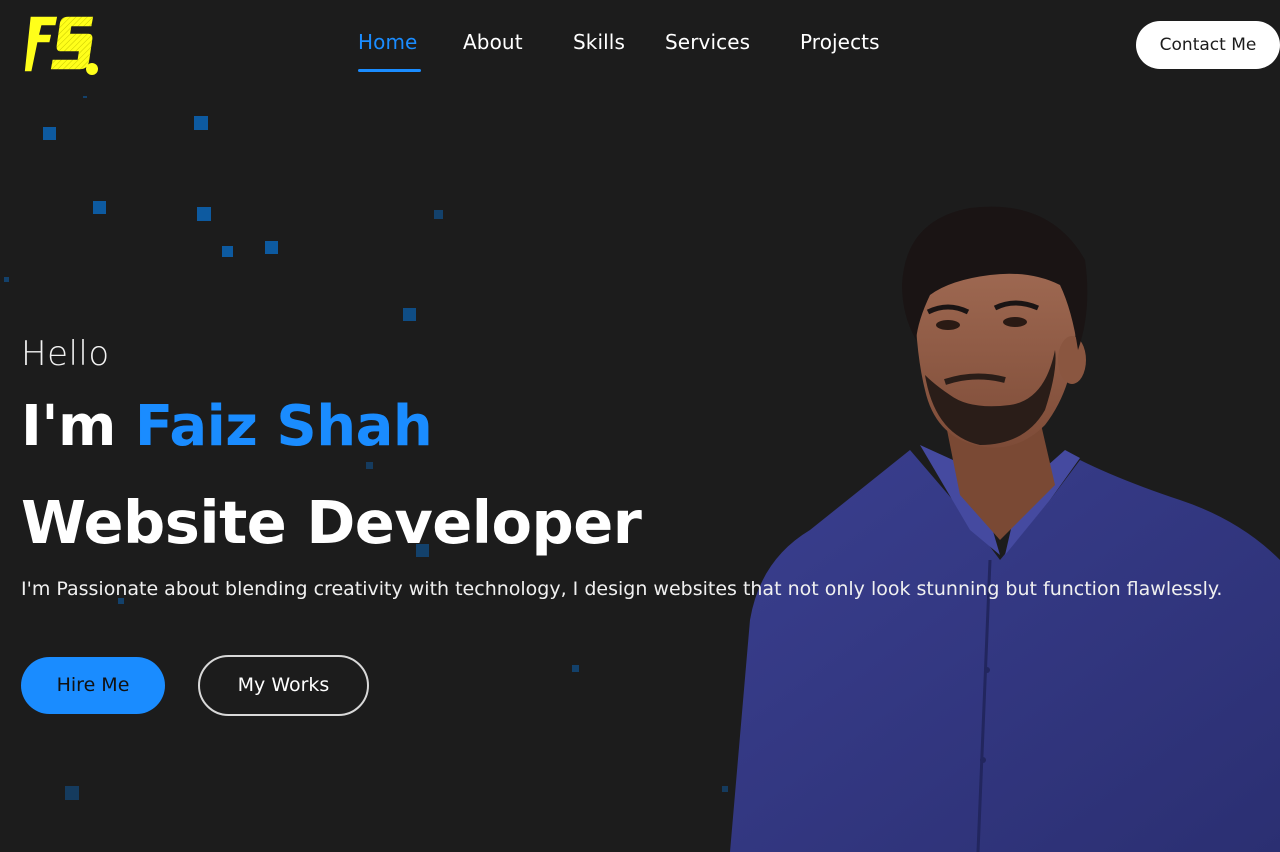  I want to click on hero-name-line: I'm Faiz Shah, so click(227, 426).